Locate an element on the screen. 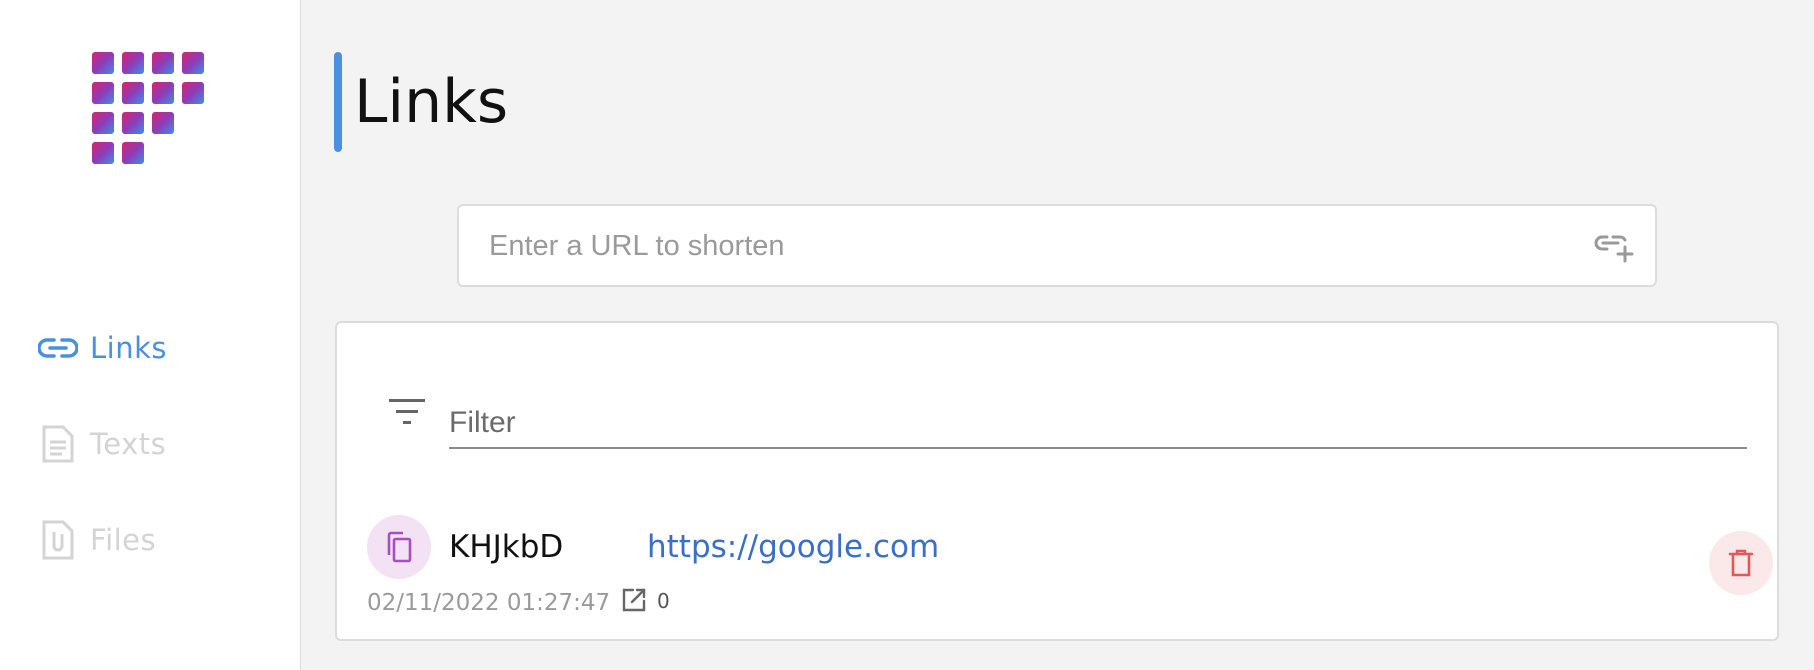 Image resolution: width=1814 pixels, height=670 pixels. title-accent-bar is located at coordinates (338, 102).